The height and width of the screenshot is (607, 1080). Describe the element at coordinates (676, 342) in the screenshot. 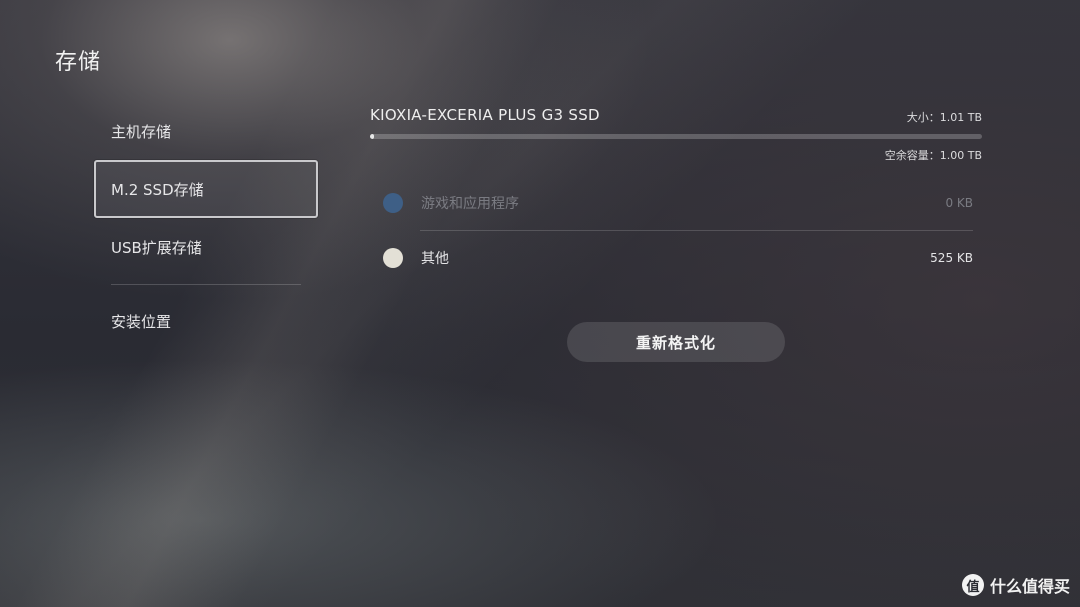

I see `reformat-button: 重新格式化` at that location.